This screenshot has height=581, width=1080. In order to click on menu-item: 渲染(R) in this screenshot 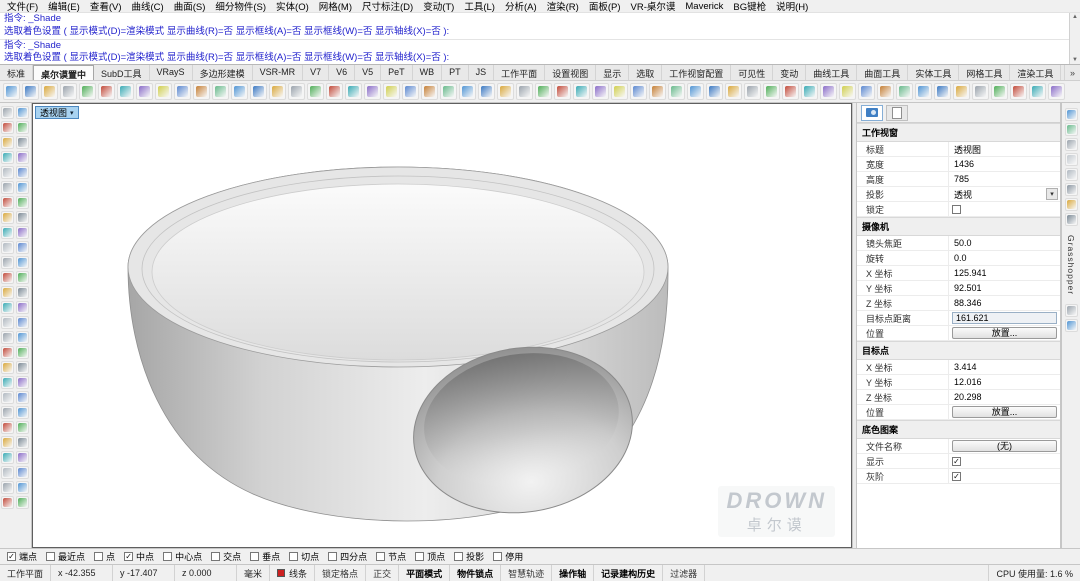, I will do `click(563, 6)`.